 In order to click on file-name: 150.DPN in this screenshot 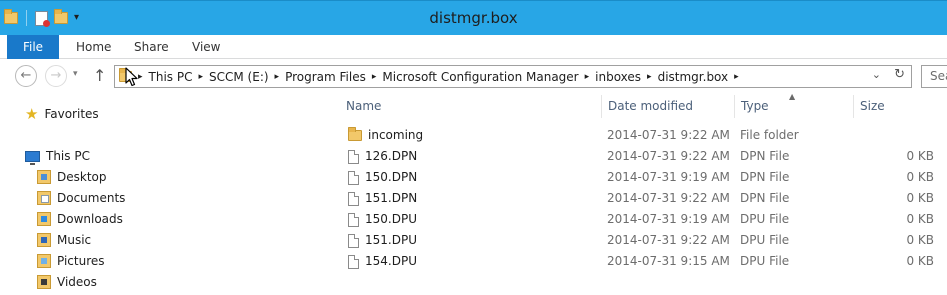, I will do `click(391, 177)`.